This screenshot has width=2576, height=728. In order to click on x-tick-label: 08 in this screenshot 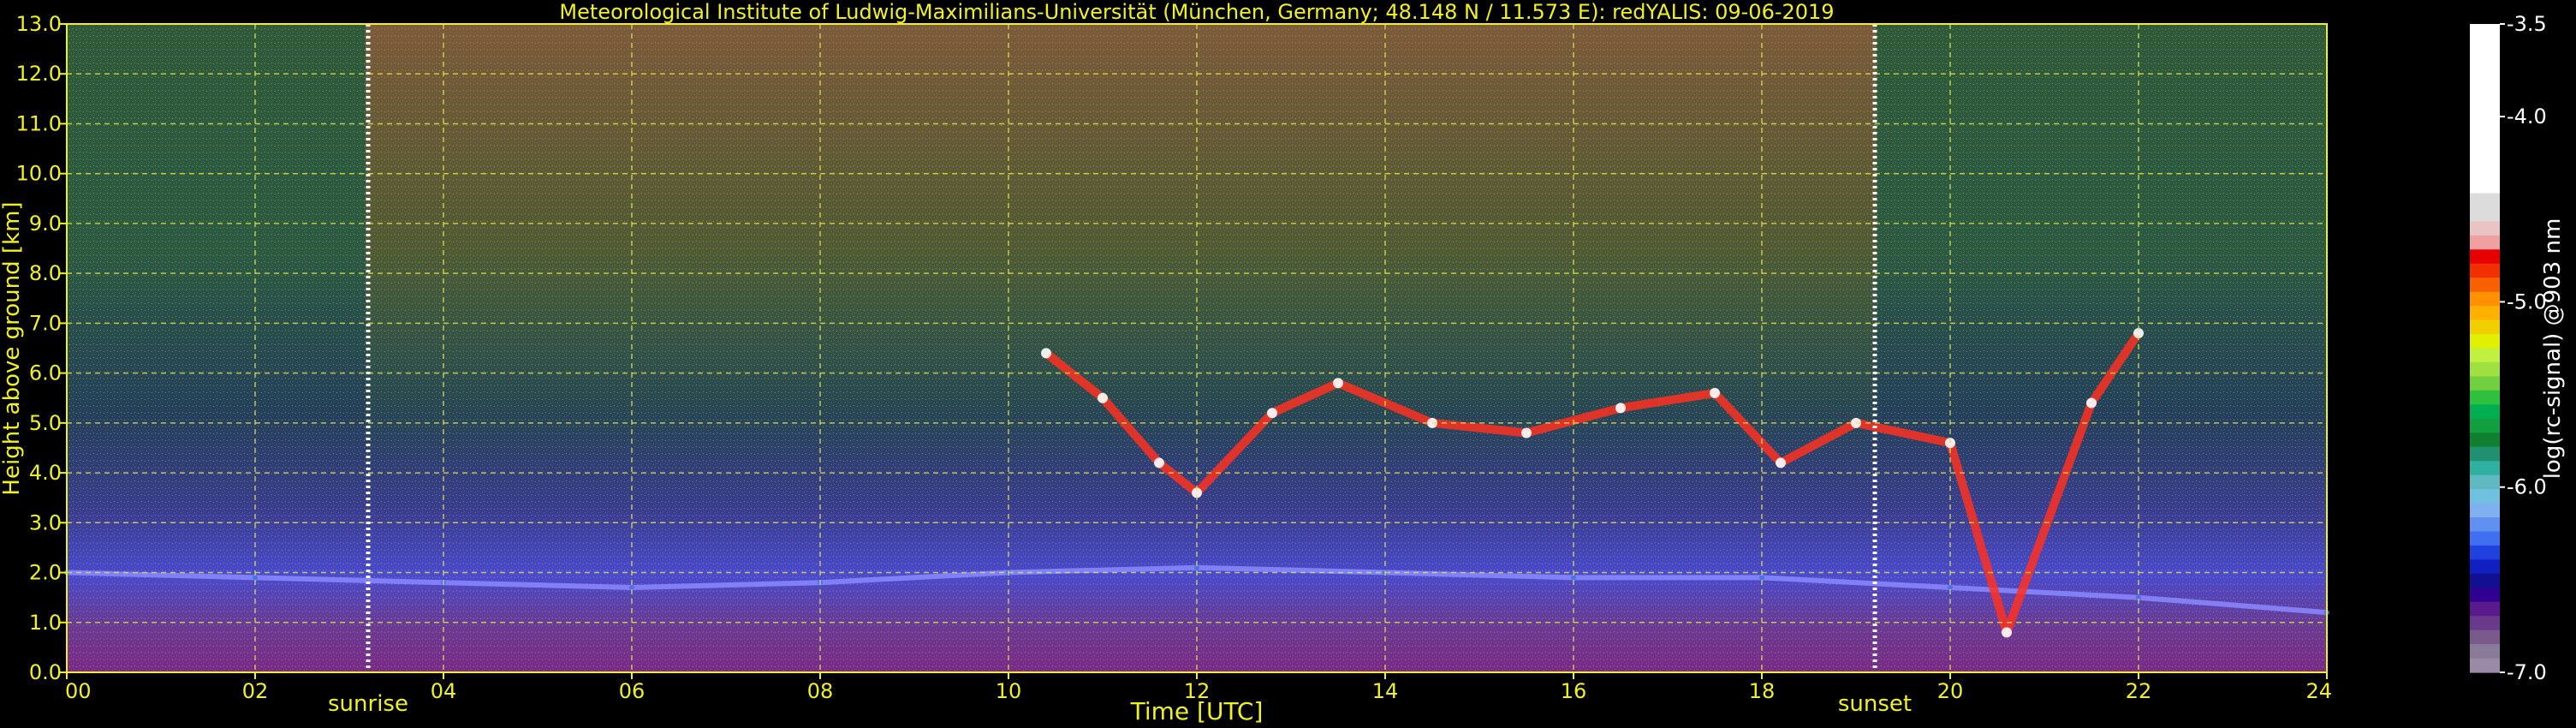, I will do `click(821, 691)`.